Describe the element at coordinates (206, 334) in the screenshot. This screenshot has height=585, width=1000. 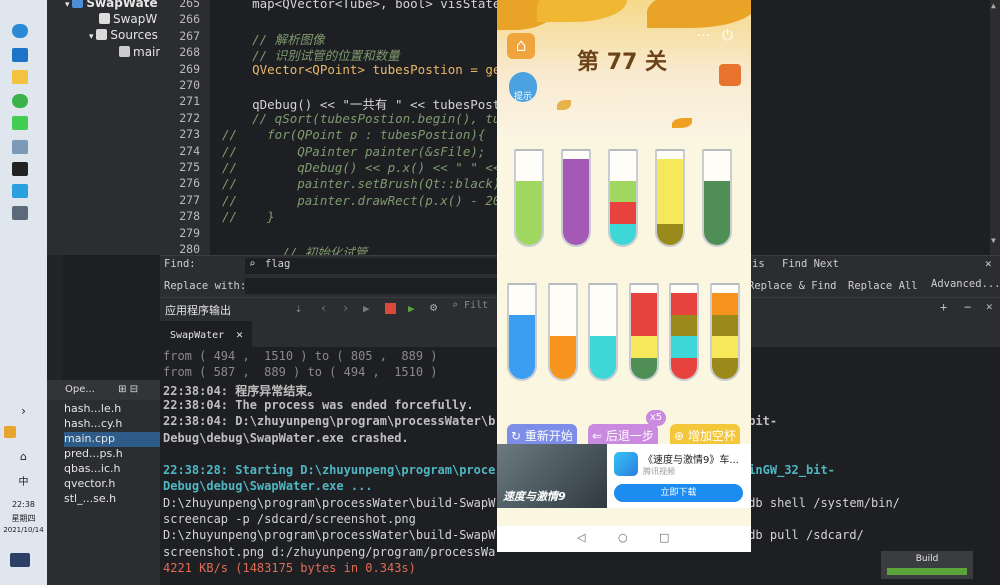
I see `tab-swapwater: SwapWater ✕` at that location.